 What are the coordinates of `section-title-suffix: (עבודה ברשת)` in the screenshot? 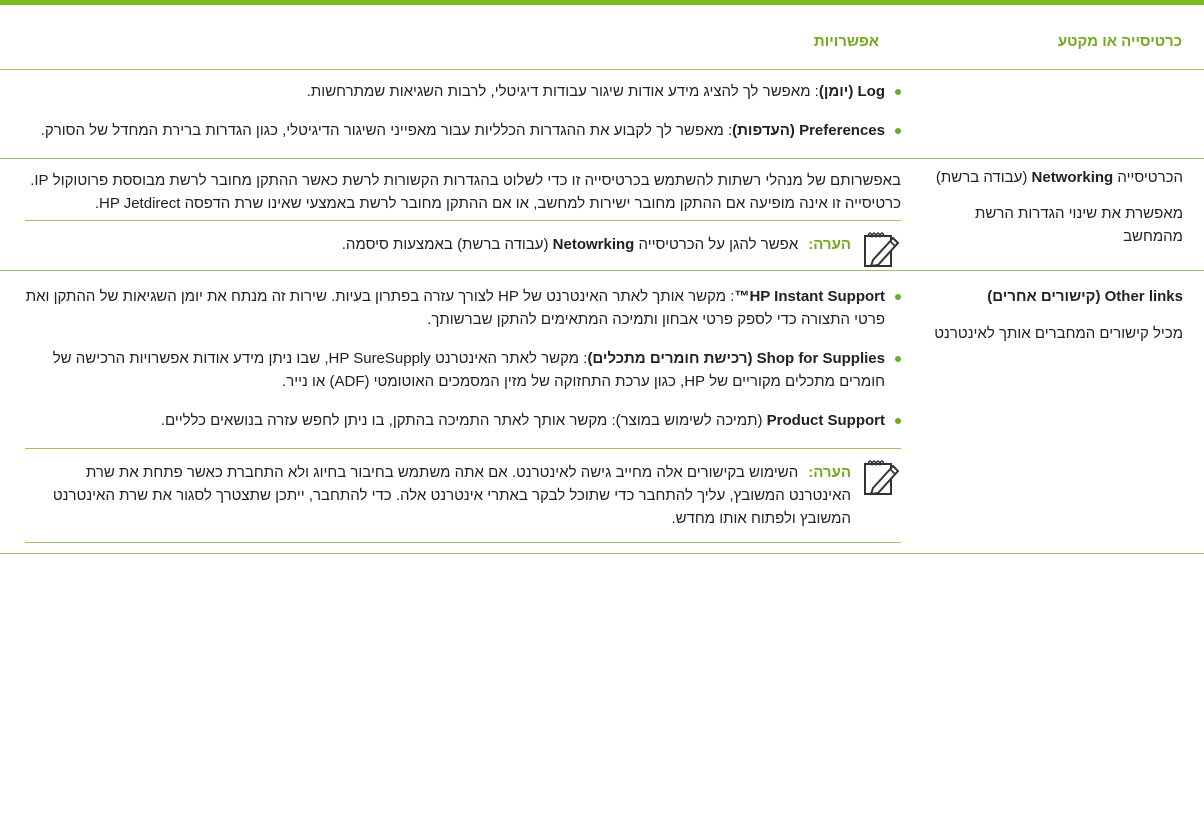 It's located at (983, 177).